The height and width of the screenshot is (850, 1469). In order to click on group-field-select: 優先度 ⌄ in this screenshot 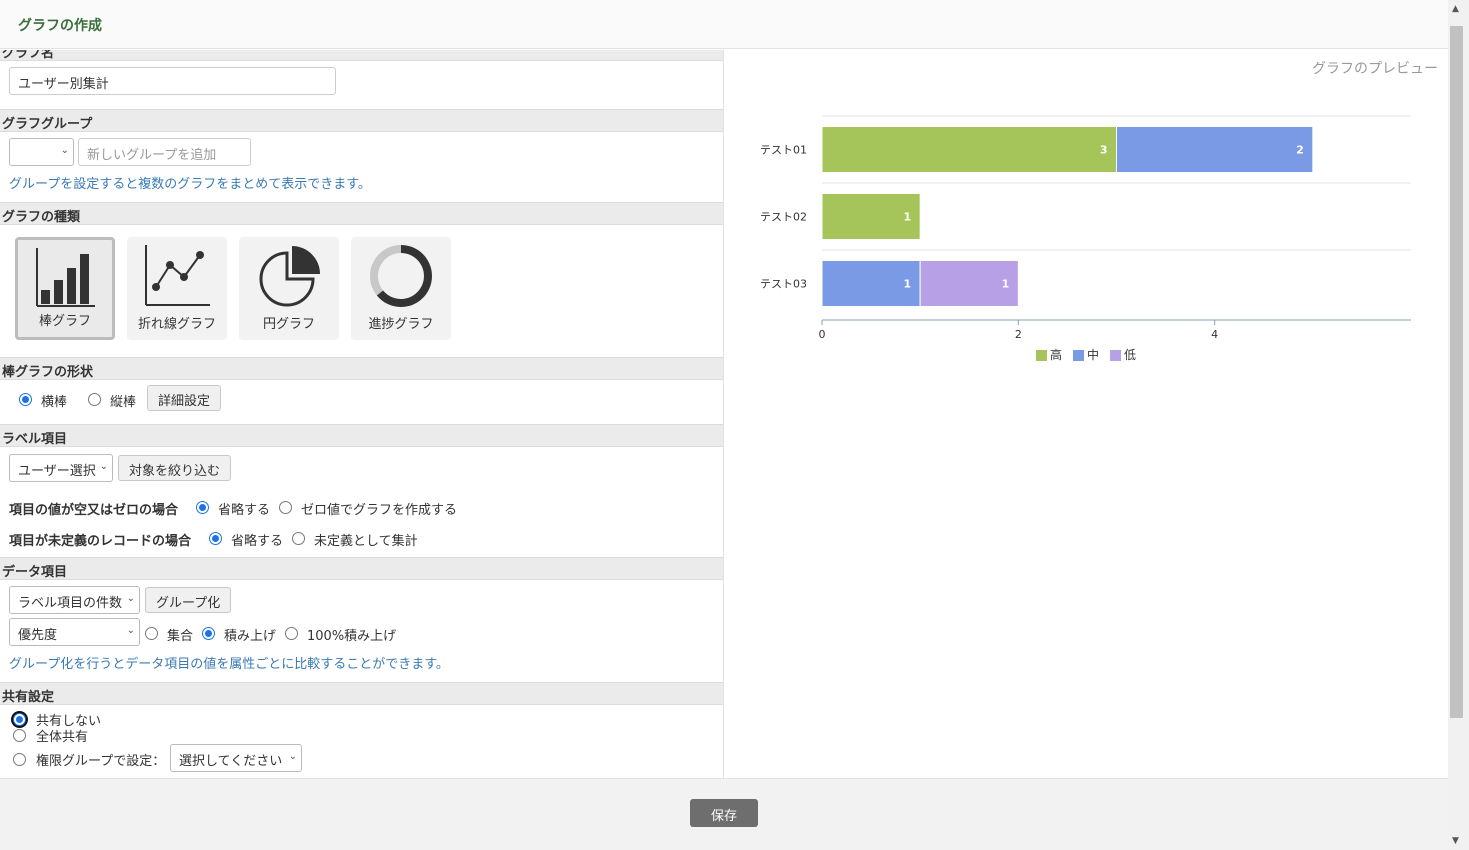, I will do `click(74, 632)`.